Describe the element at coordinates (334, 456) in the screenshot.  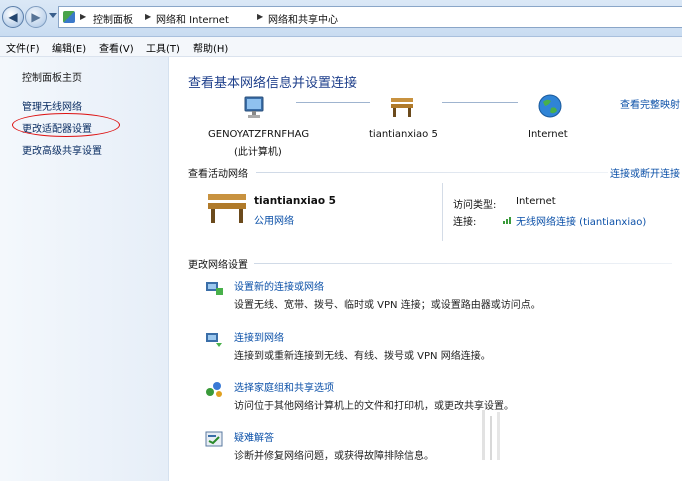
I see `task-troubleshoot-desc: 诊断并修复网络问题，或获得故障排除信息。` at that location.